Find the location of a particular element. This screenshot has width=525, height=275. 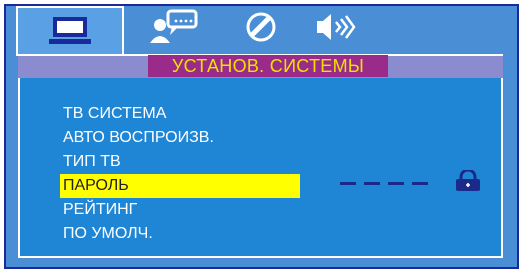

menu-item-tv-system: ТВ СИСТЕМА is located at coordinates (180, 114).